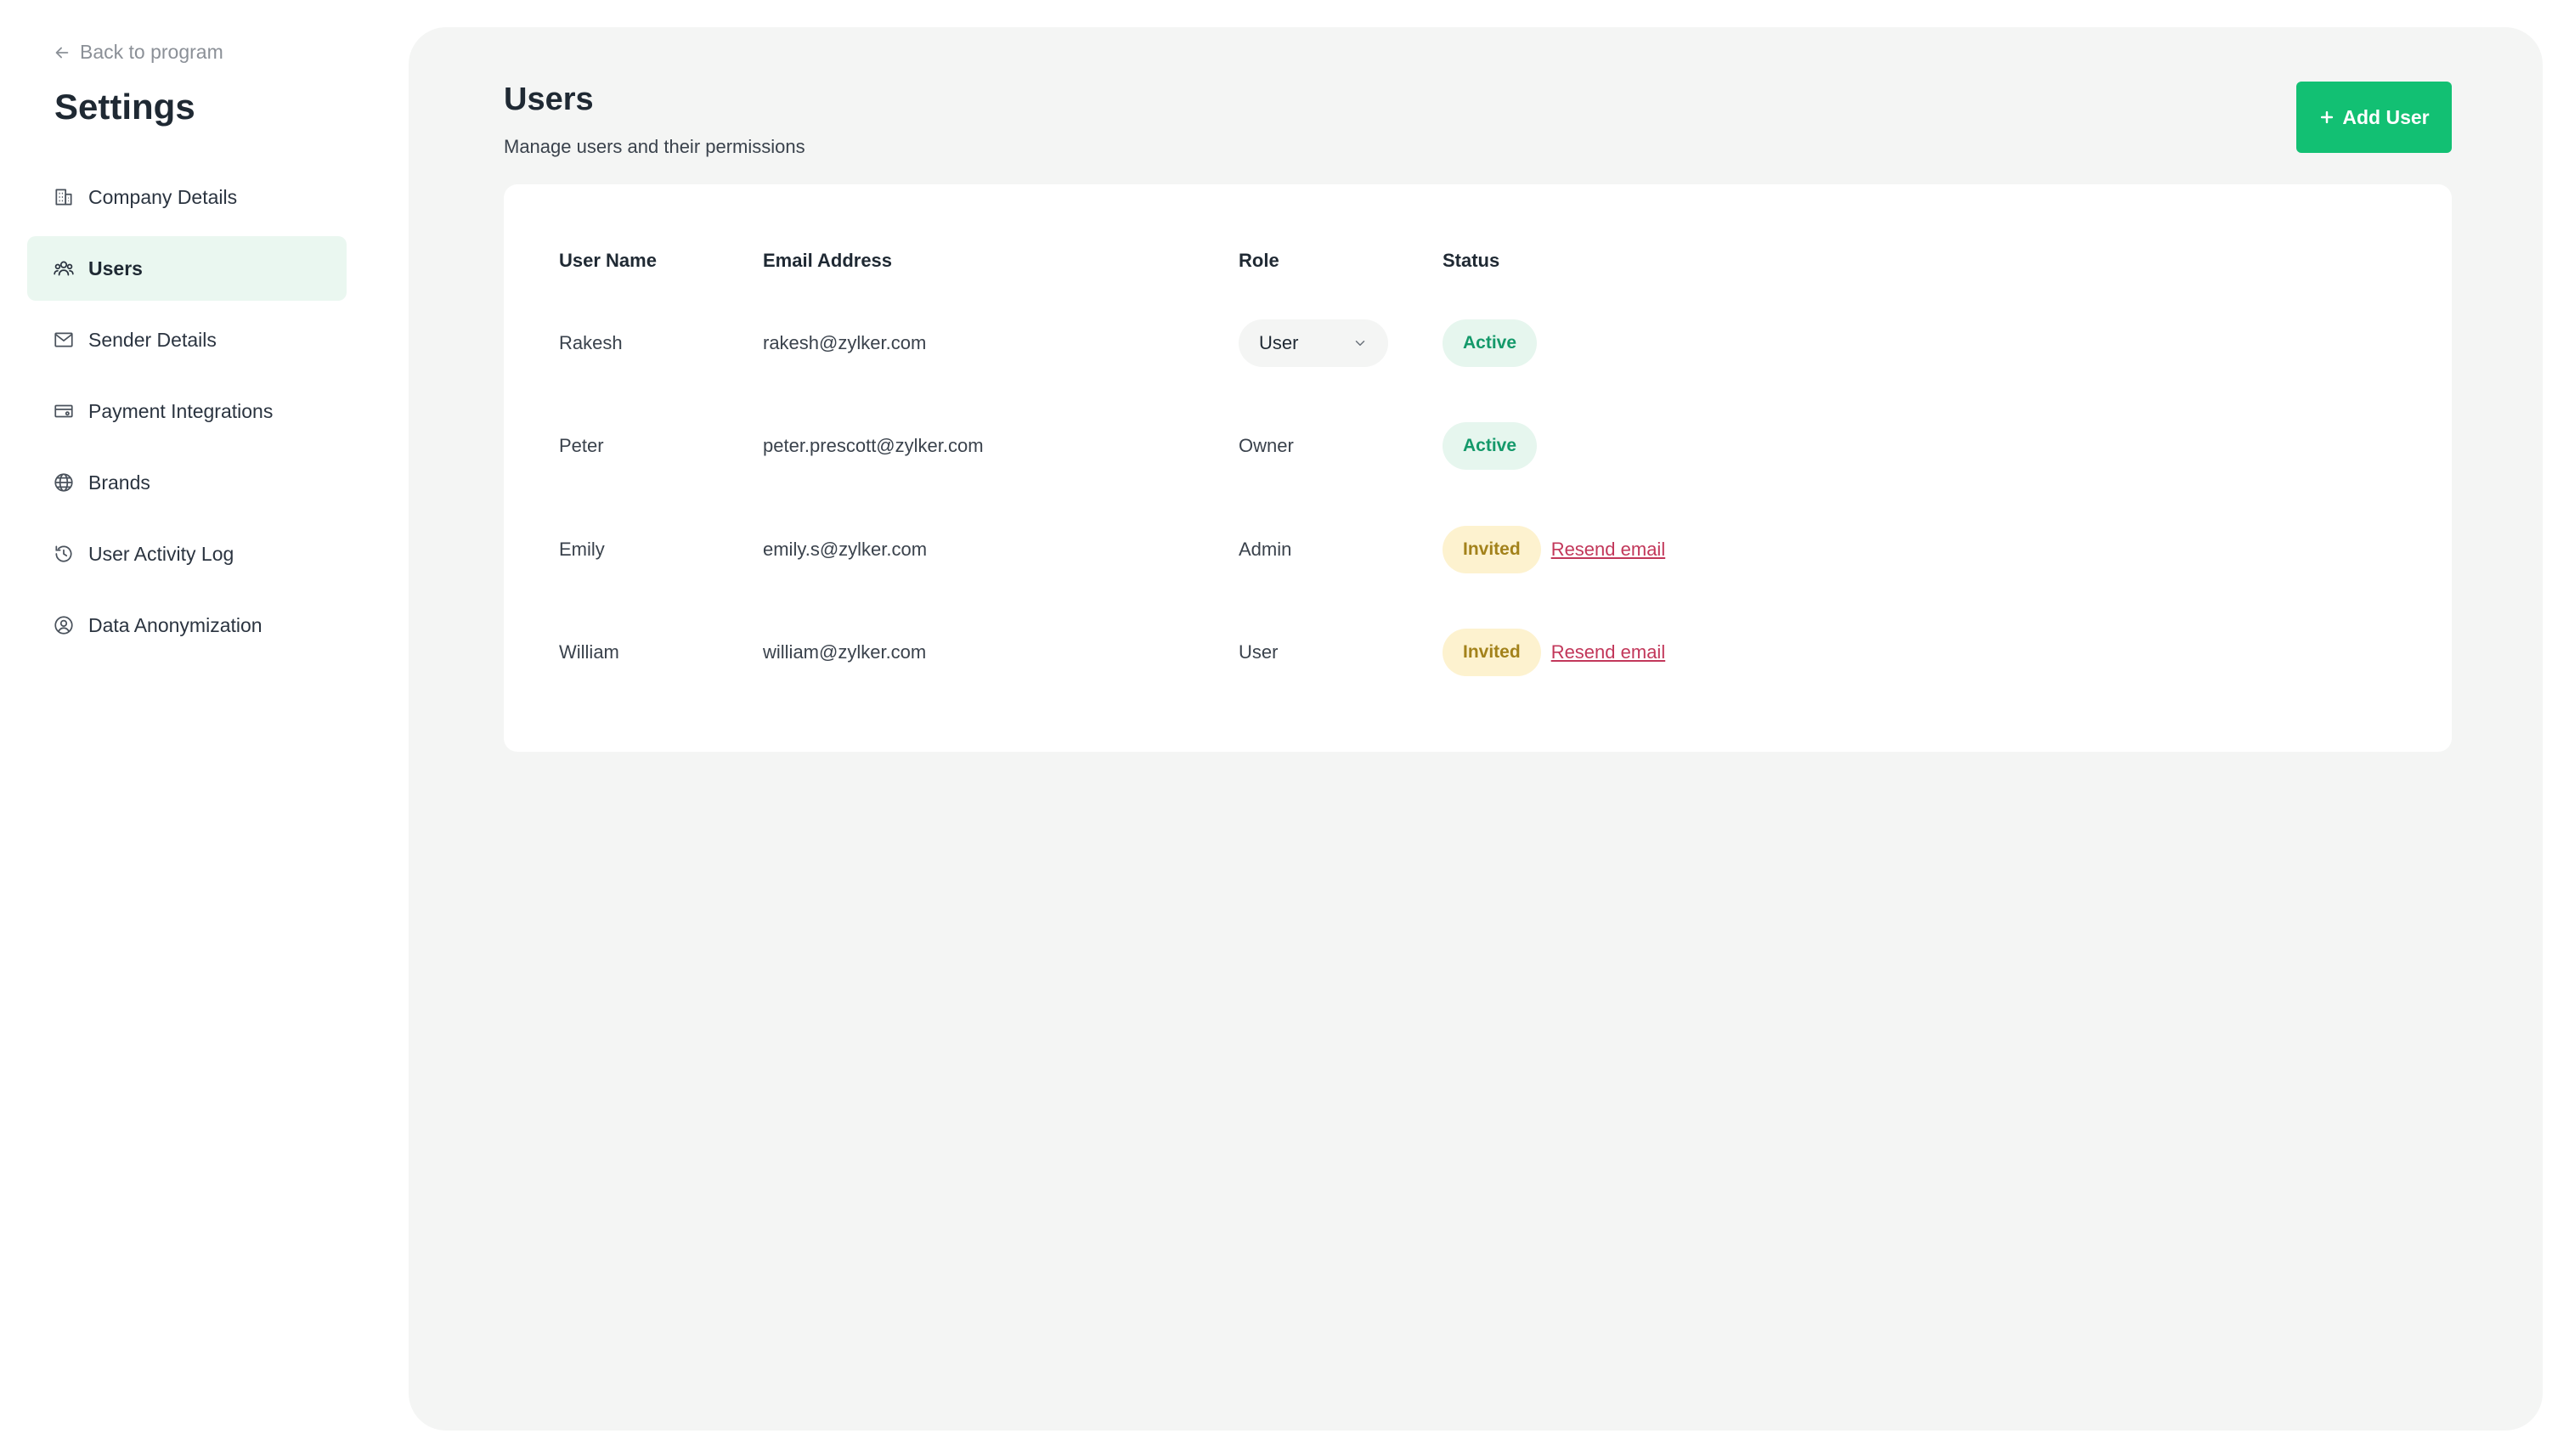  I want to click on payment-card-icon, so click(64, 411).